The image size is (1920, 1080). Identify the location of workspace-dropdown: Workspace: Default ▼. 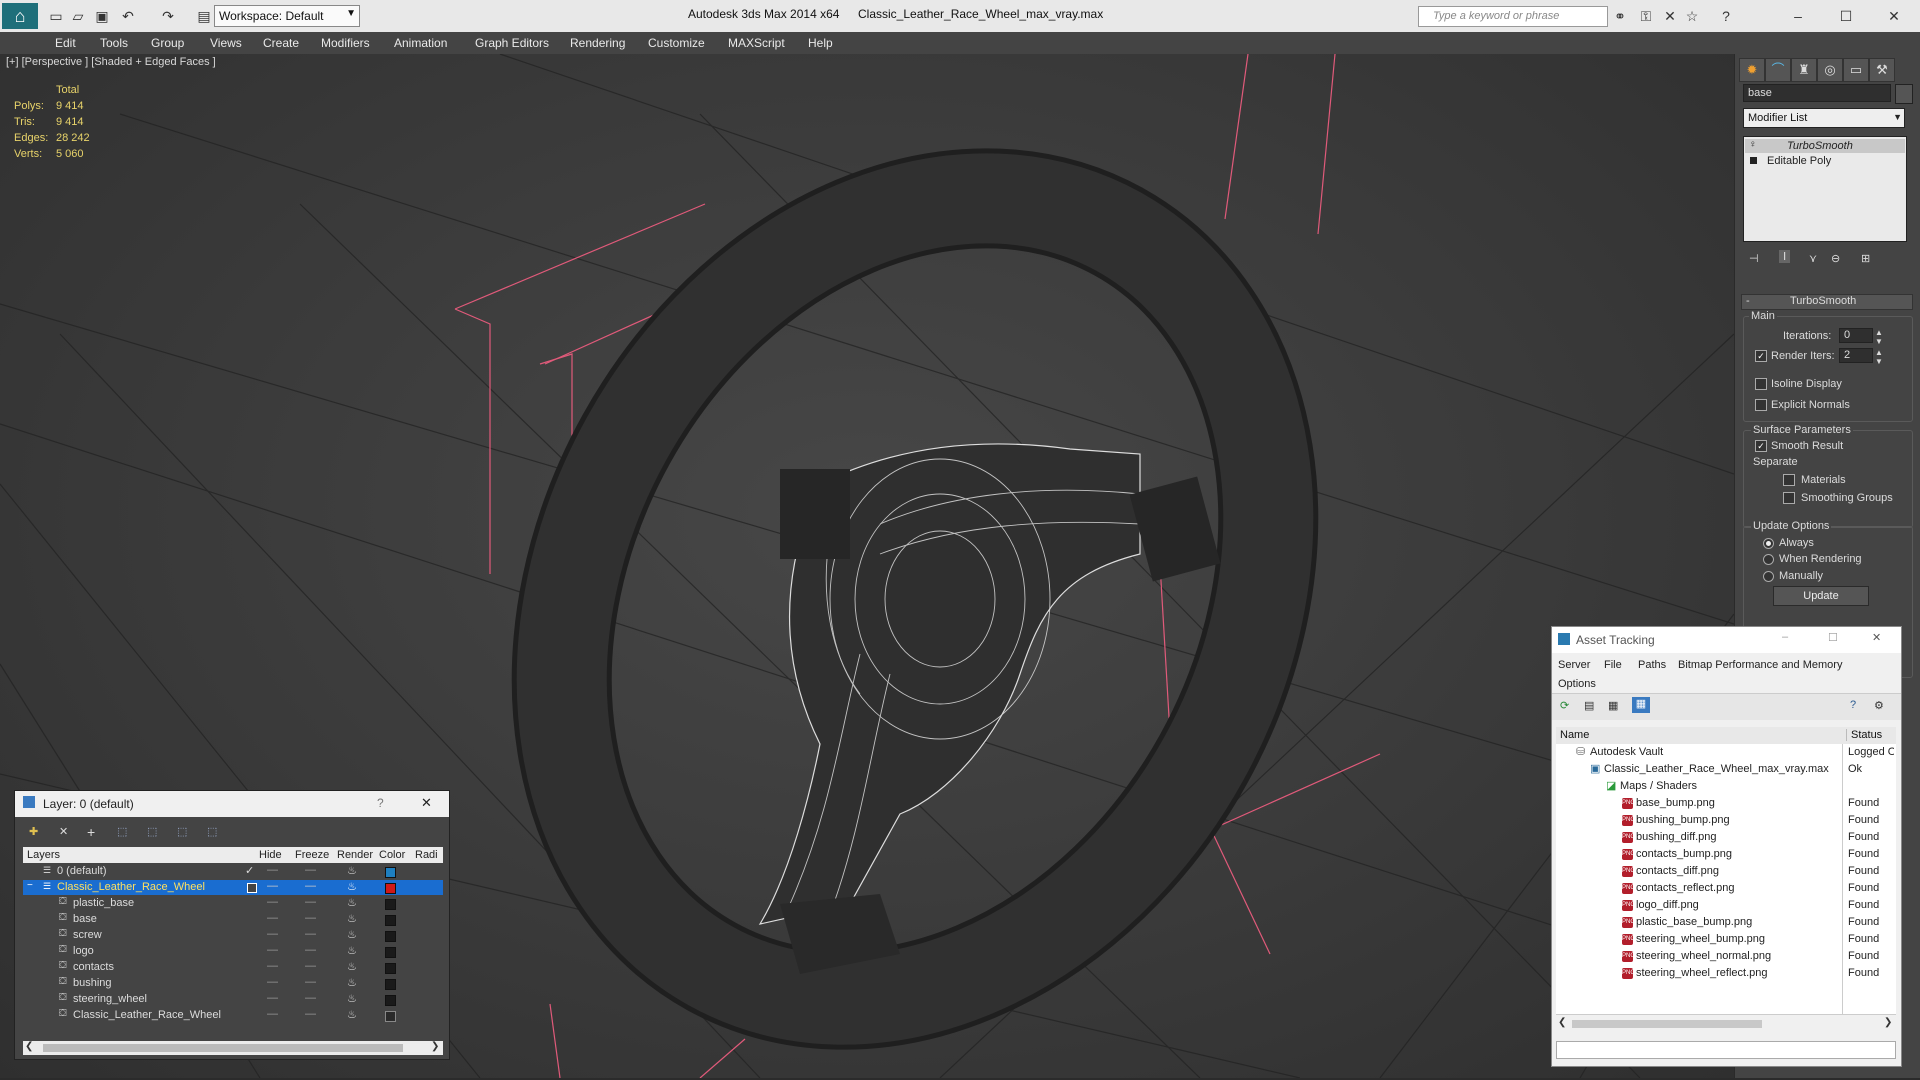
(287, 16).